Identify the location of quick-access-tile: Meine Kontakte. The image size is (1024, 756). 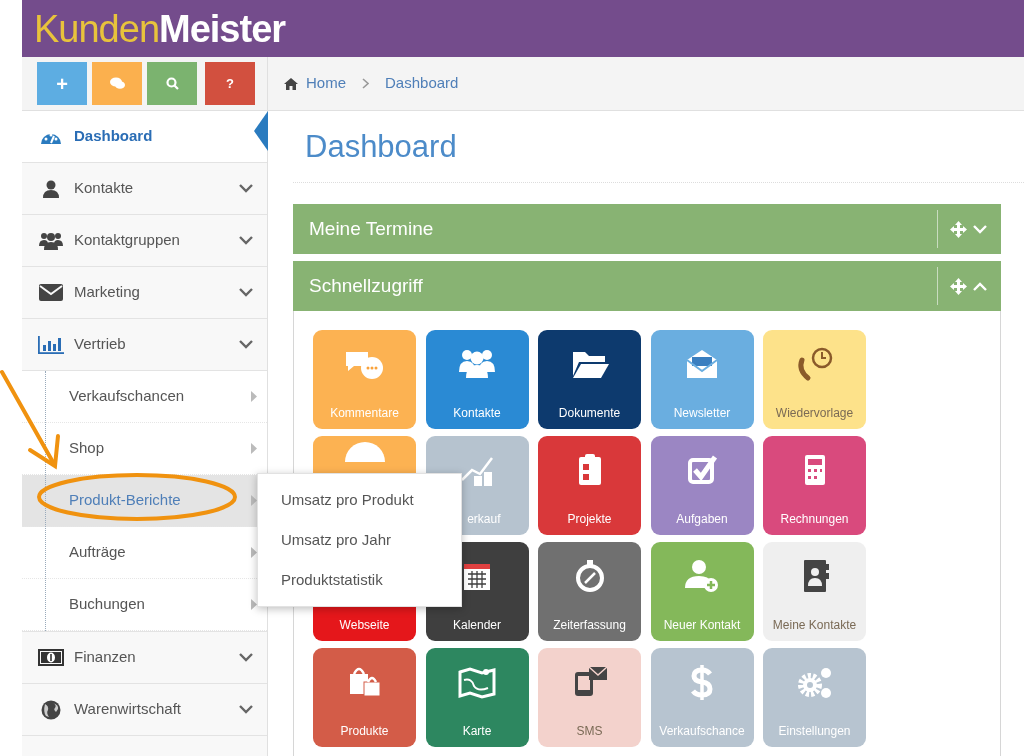
(814, 591).